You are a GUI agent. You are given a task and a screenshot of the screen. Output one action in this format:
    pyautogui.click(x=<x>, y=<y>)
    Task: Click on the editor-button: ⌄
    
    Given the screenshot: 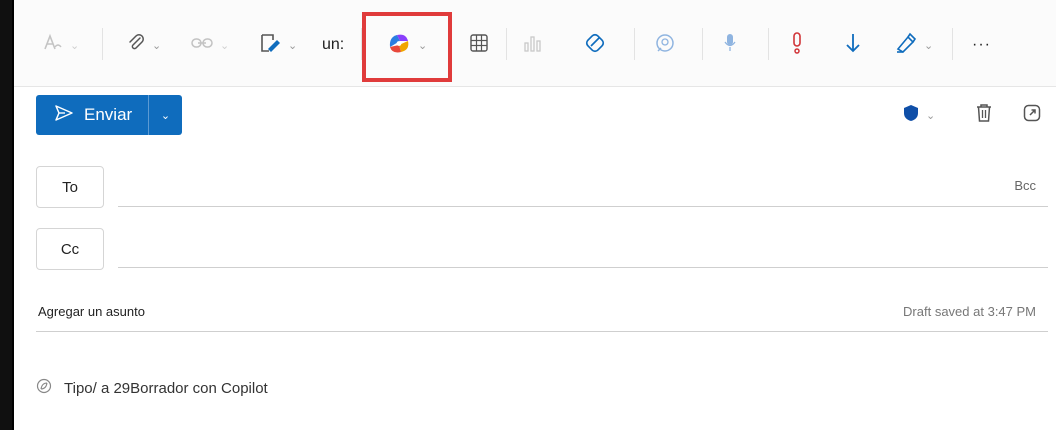 What is the action you would take?
    pyautogui.click(x=60, y=45)
    